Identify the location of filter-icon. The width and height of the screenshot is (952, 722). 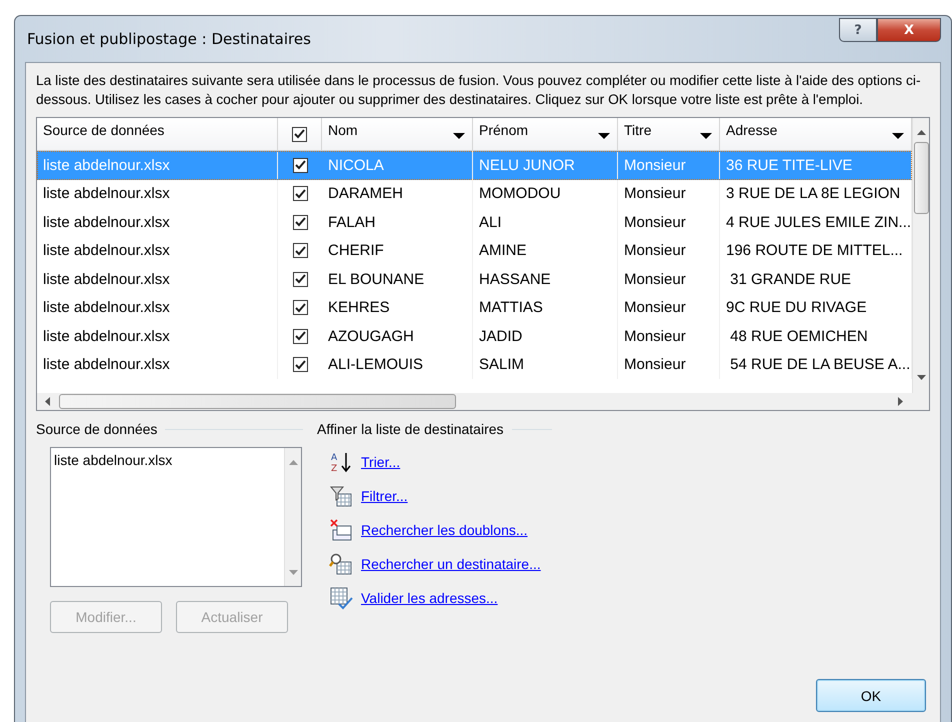
(341, 496).